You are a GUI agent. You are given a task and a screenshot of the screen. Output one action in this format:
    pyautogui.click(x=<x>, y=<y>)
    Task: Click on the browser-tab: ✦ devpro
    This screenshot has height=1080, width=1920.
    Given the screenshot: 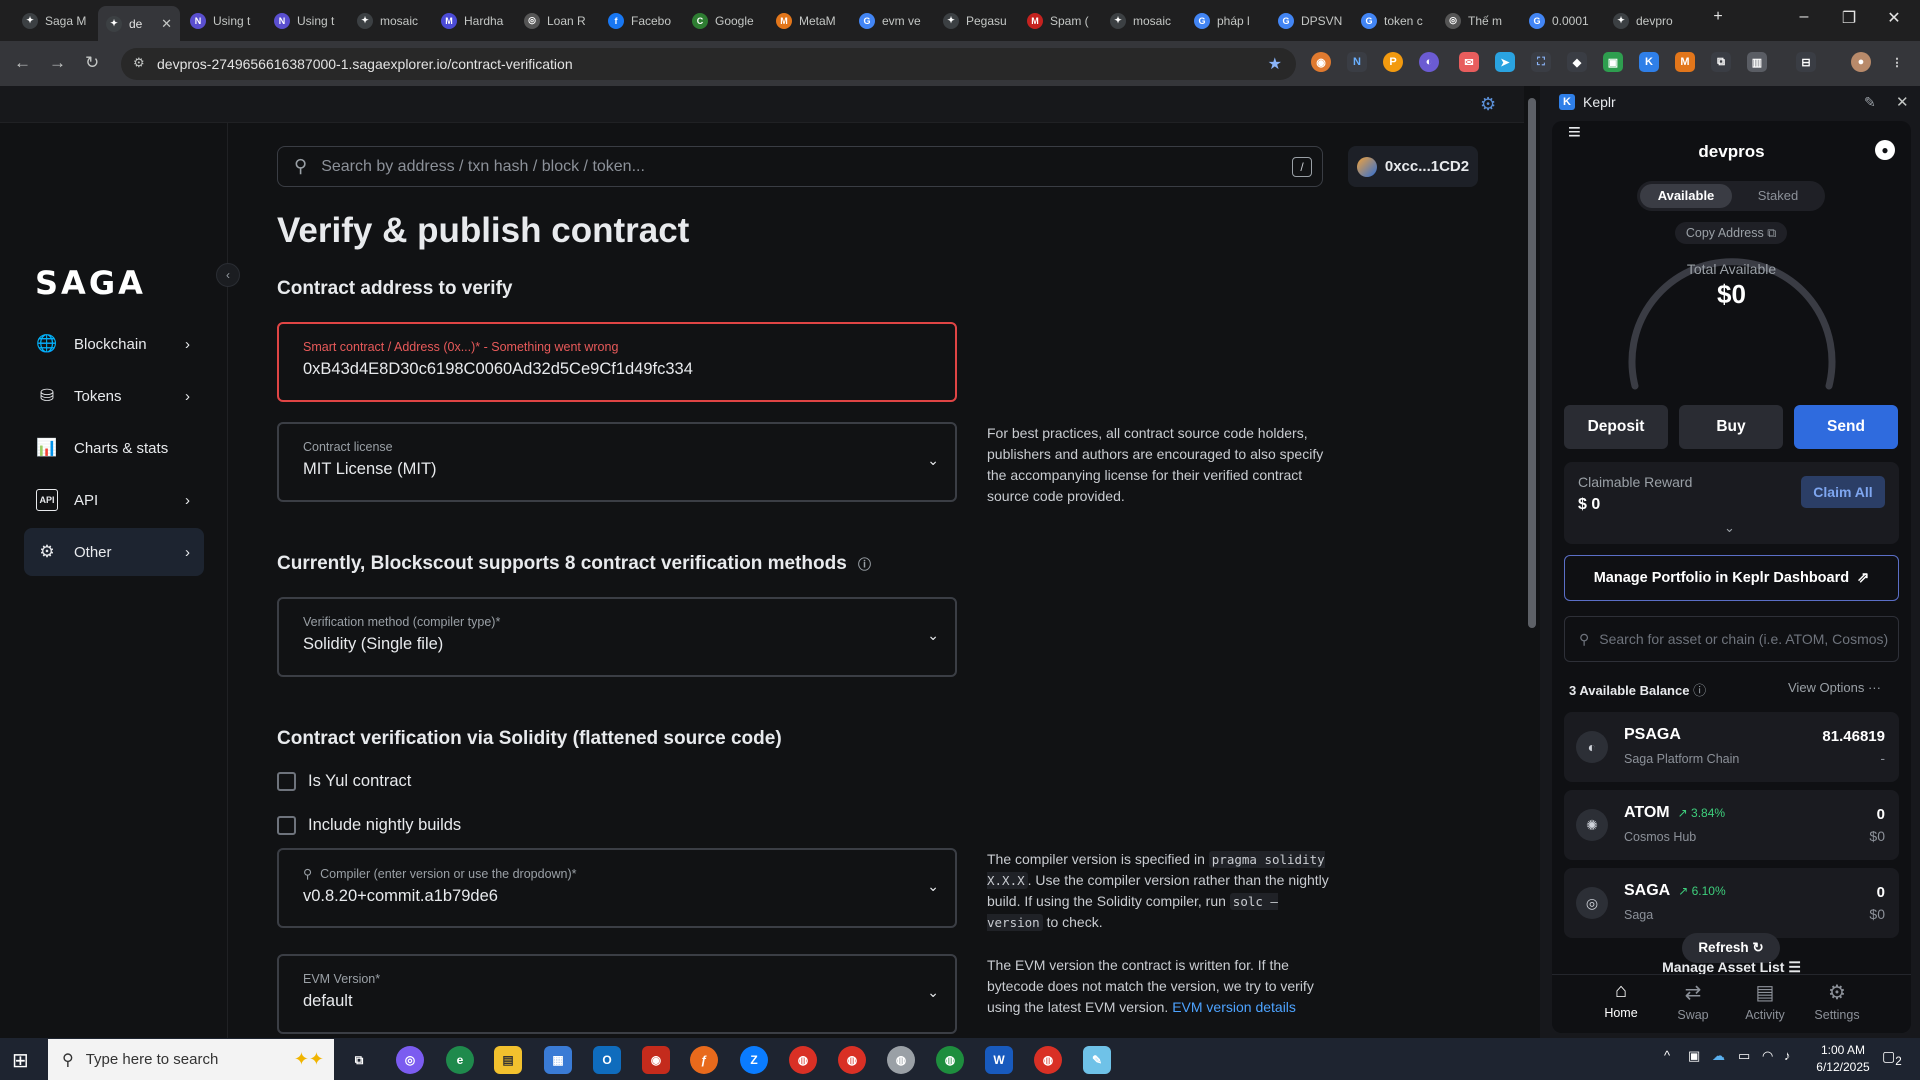 What is the action you would take?
    pyautogui.click(x=1646, y=20)
    